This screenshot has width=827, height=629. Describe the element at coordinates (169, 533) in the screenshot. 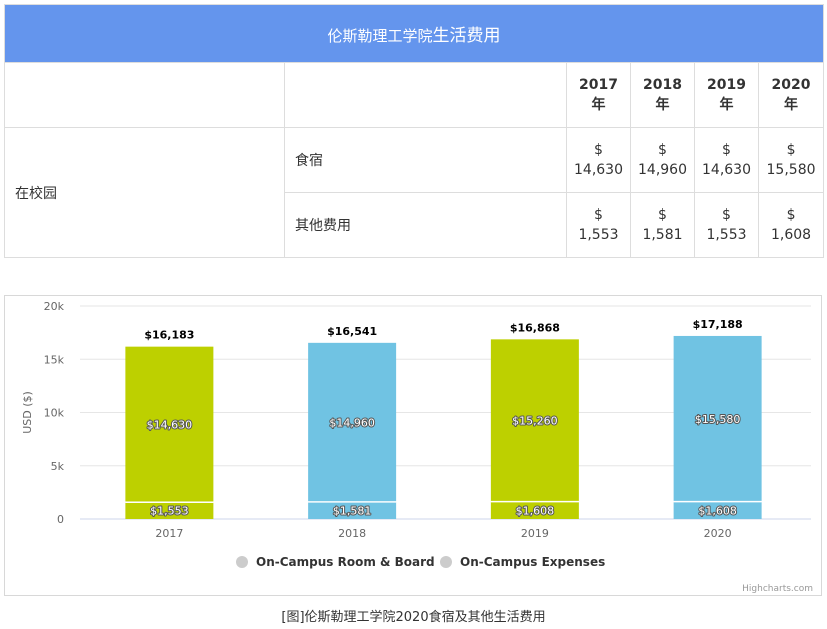

I see `x-tick-label: 2017` at that location.